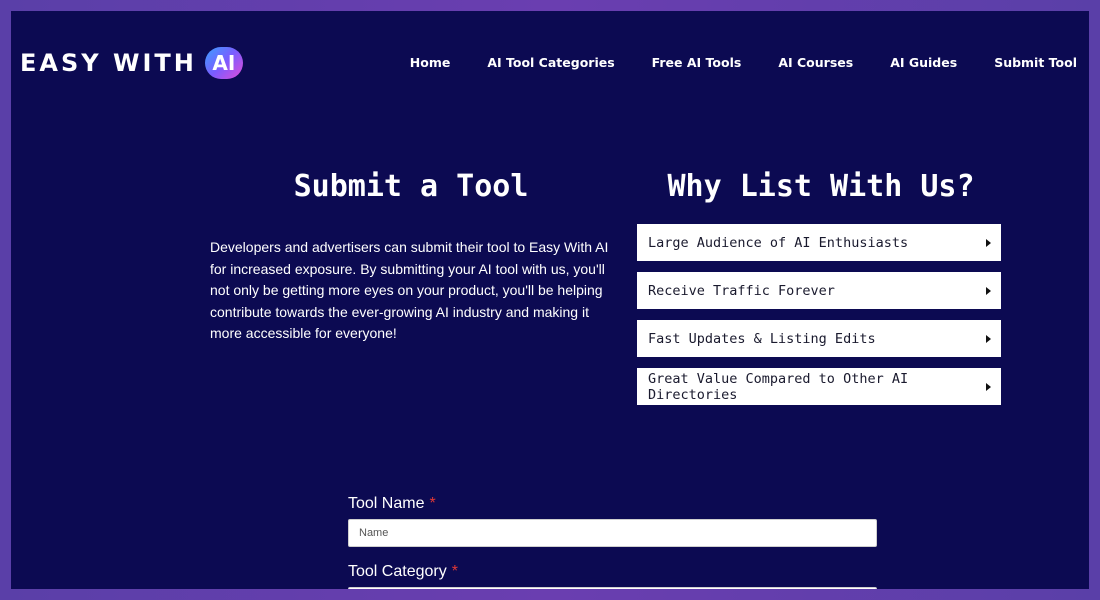 This screenshot has height=600, width=1100. I want to click on nav-submit-tool: Submit Tool, so click(1035, 62).